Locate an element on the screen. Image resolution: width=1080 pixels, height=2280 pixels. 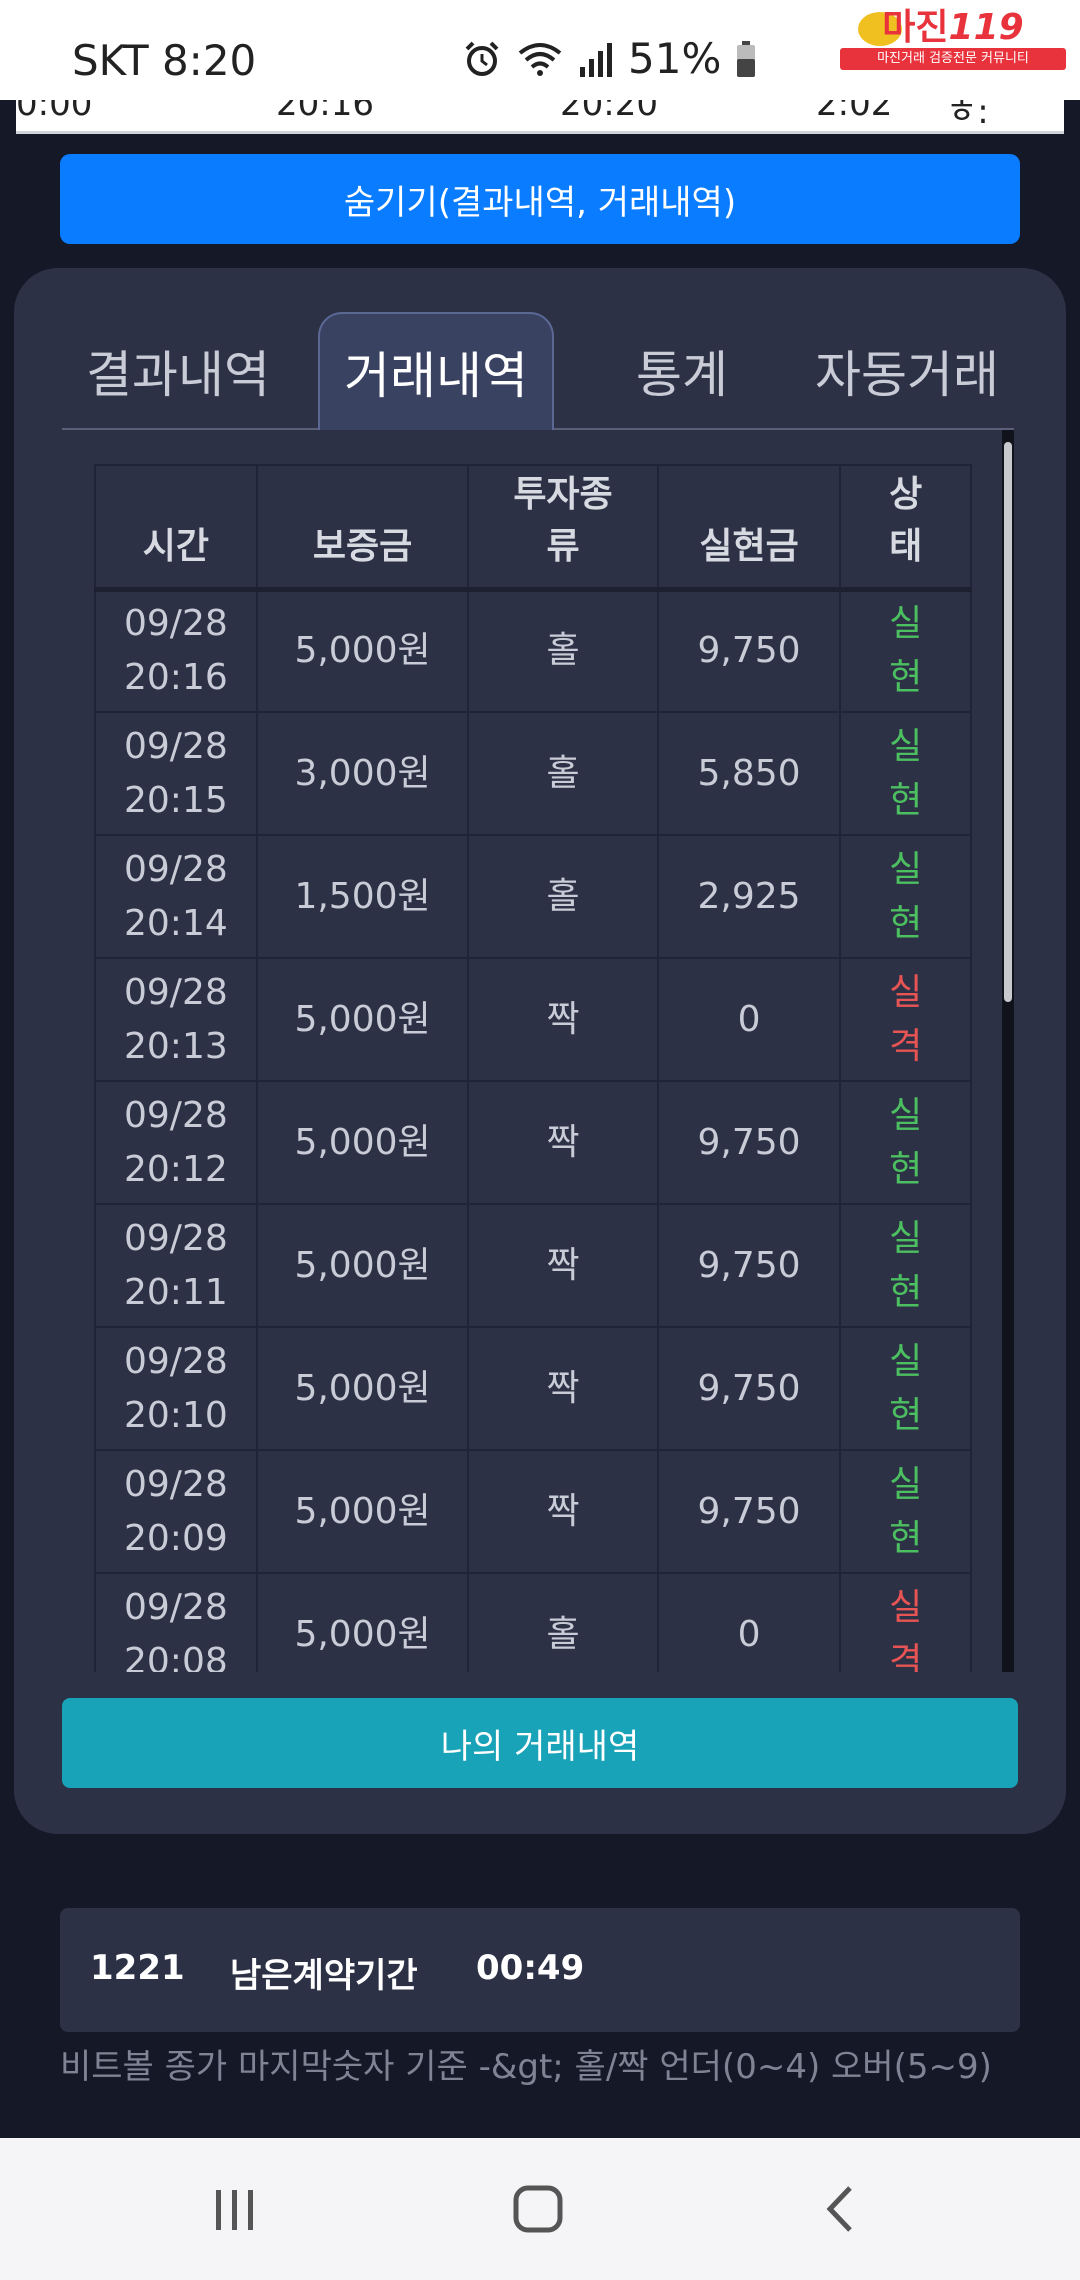
table-header-row: 시간 보증금 투자종 류 실현금 상태 is located at coordinates (533, 528).